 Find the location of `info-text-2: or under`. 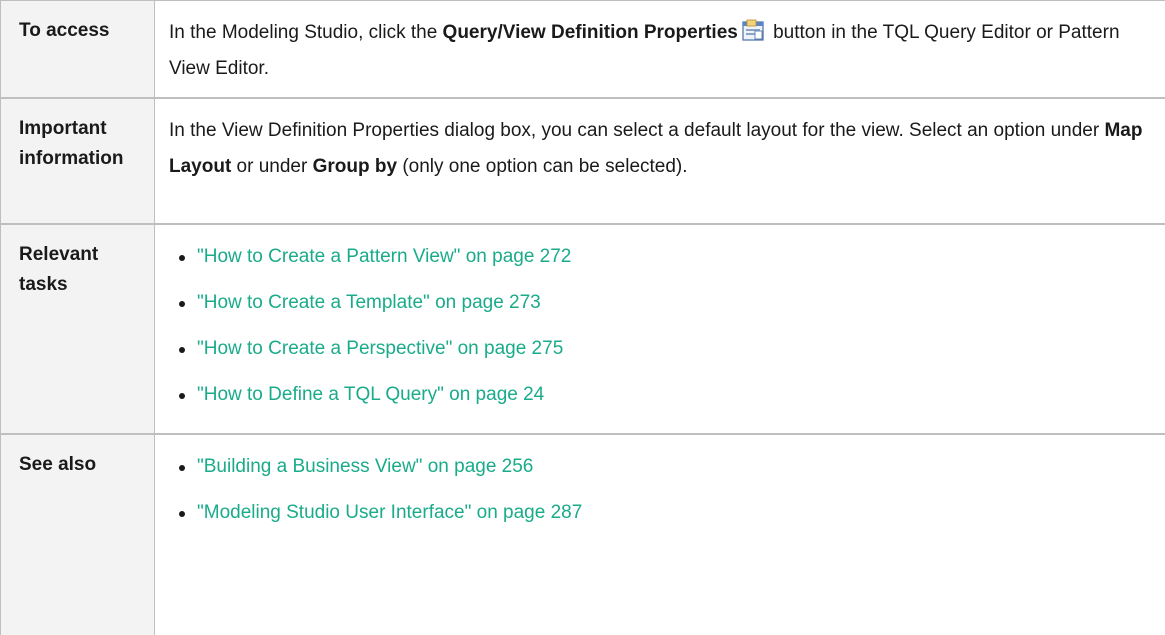

info-text-2: or under is located at coordinates (271, 166).